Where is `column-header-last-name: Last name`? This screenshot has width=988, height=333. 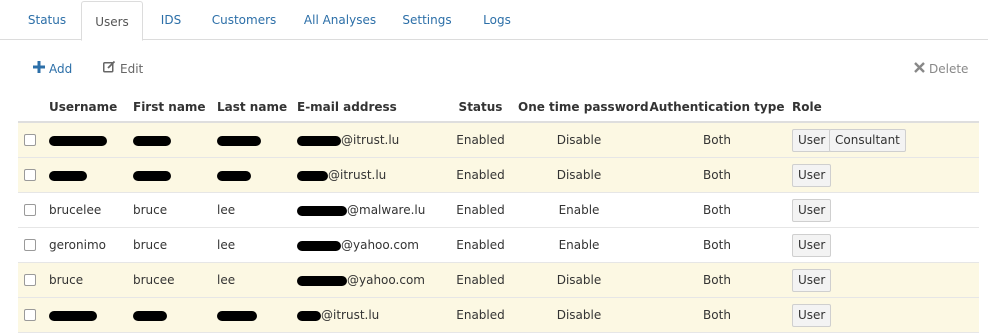 column-header-last-name: Last name is located at coordinates (252, 108).